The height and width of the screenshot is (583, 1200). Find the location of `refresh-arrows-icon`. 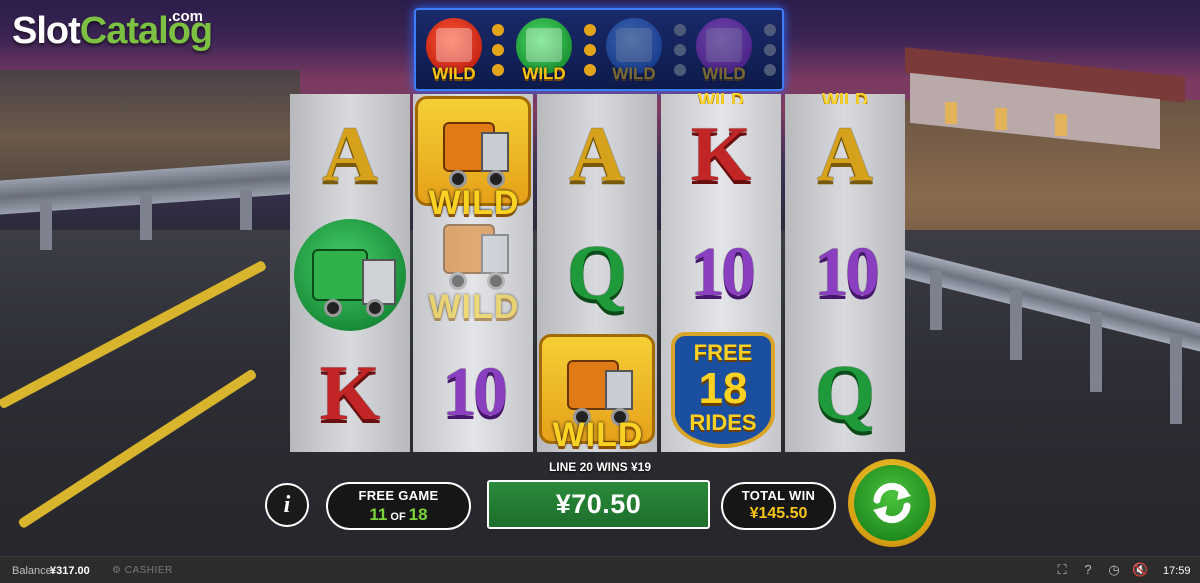

refresh-arrows-icon is located at coordinates (892, 503).